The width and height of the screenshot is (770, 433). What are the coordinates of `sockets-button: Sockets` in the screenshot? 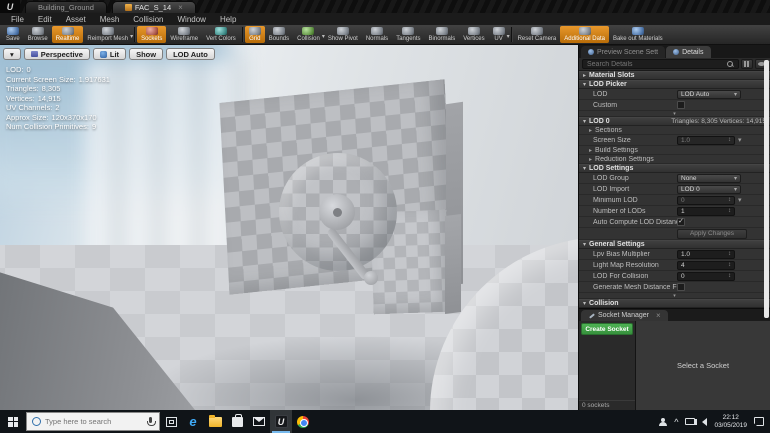 It's located at (152, 34).